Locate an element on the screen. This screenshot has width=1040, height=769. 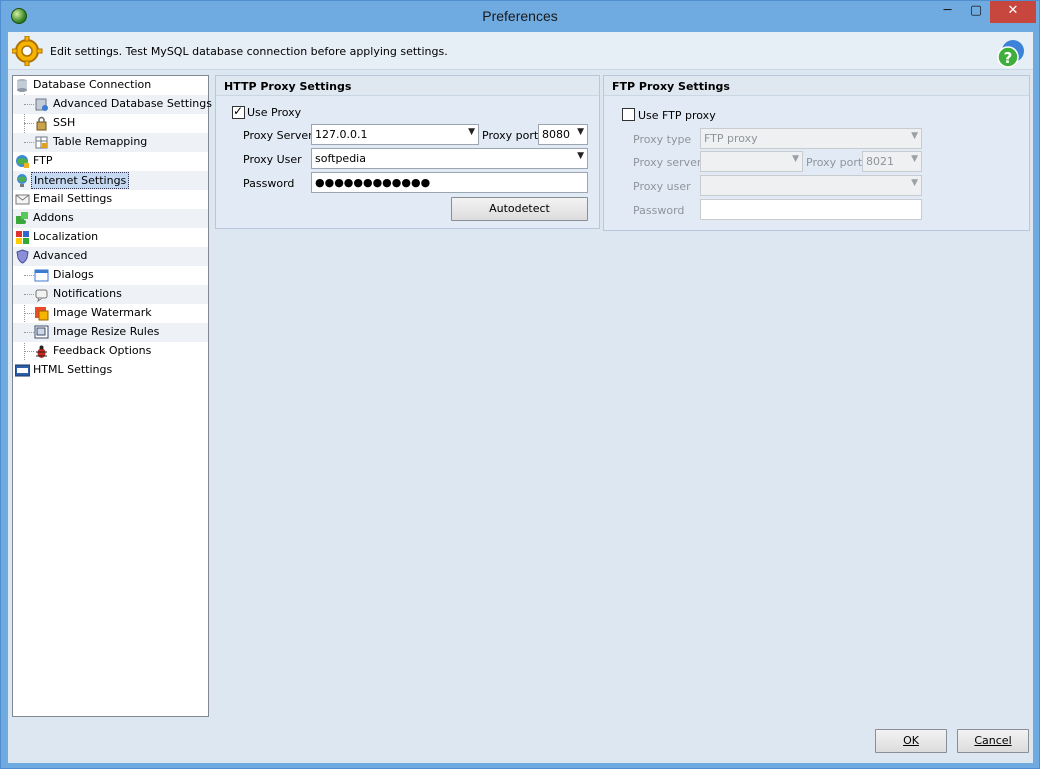
tree-item-table-remapping: Table Remapping is located at coordinates (110, 142).